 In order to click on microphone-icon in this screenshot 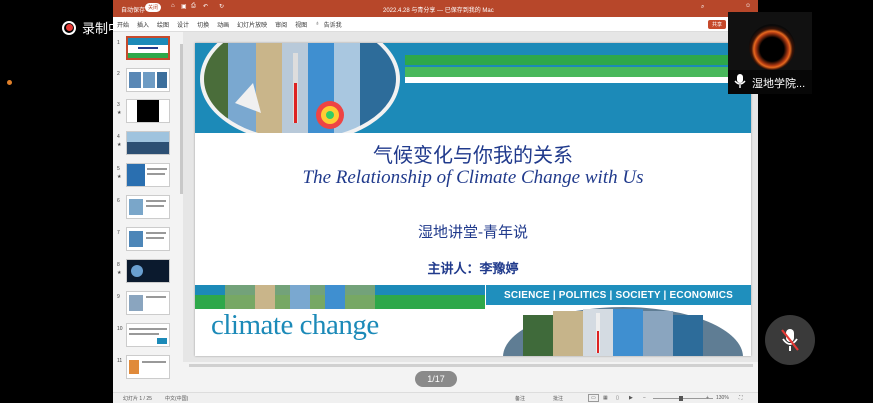, I will do `click(740, 81)`.